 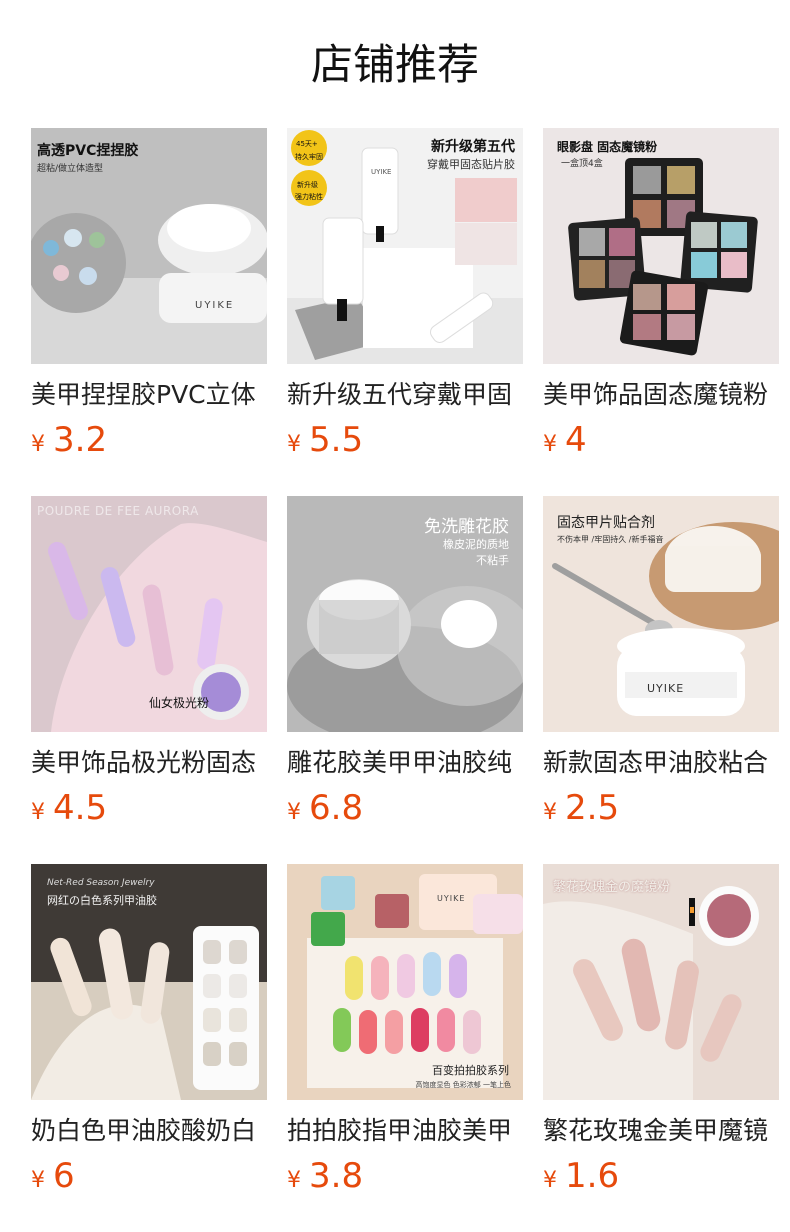 I want to click on product-card: 高透PVC捏捏胶 超粘/做立体造型 UYIKE 美甲捏捏胶PVC立体 ¥ 3.2, so click(x=149, y=296).